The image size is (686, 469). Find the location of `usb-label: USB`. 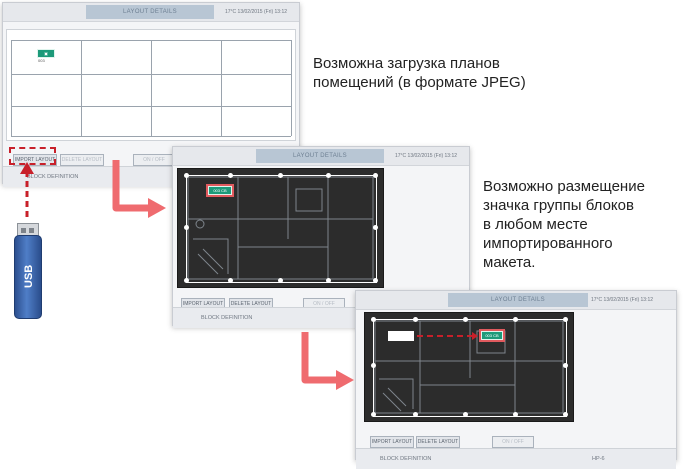

usb-label: USB is located at coordinates (29, 276).